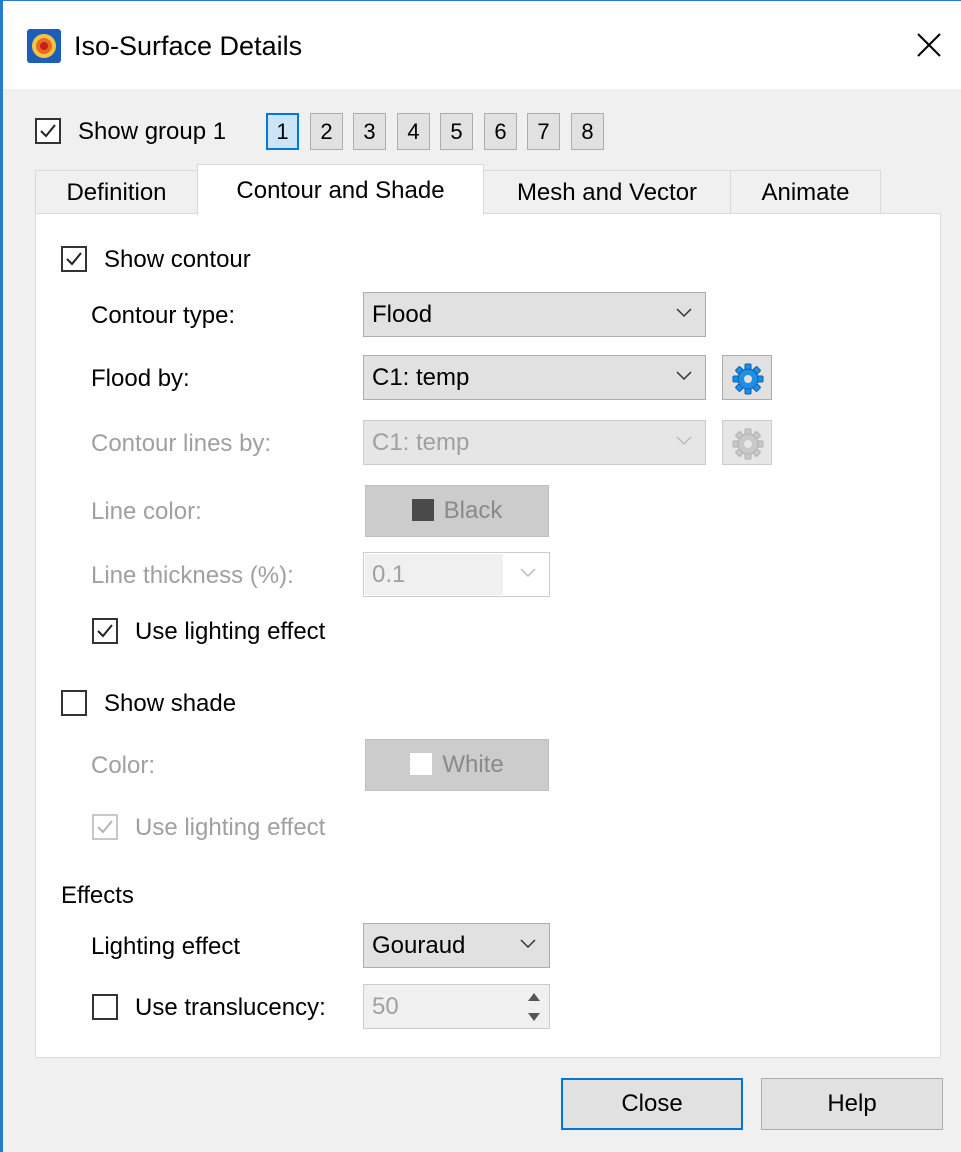 This screenshot has width=961, height=1152. What do you see at coordinates (48, 131) in the screenshot?
I see `show-group-checkbox` at bounding box center [48, 131].